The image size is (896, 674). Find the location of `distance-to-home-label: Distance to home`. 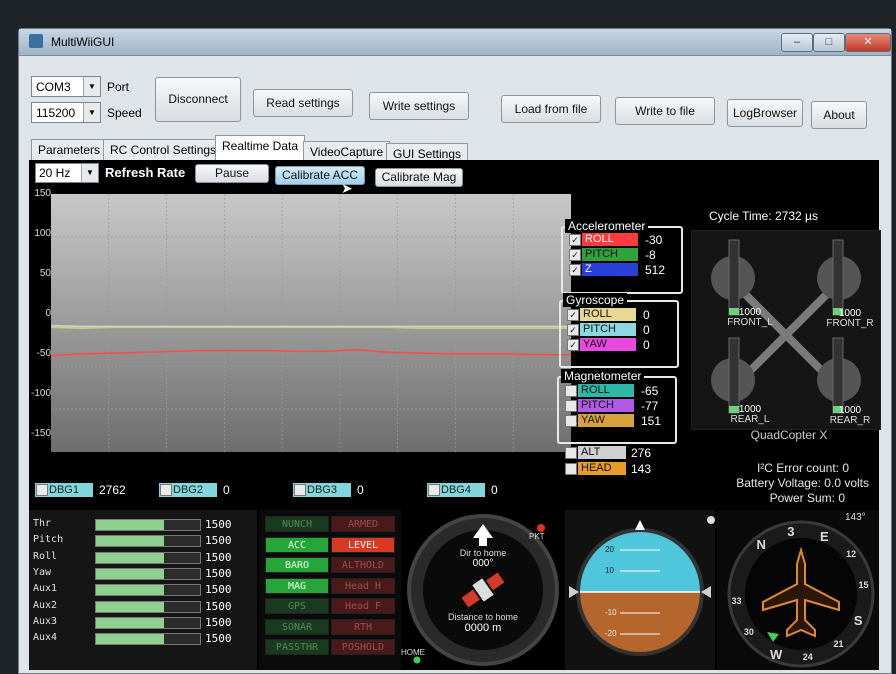

distance-to-home-label: Distance to home is located at coordinates (483, 617).